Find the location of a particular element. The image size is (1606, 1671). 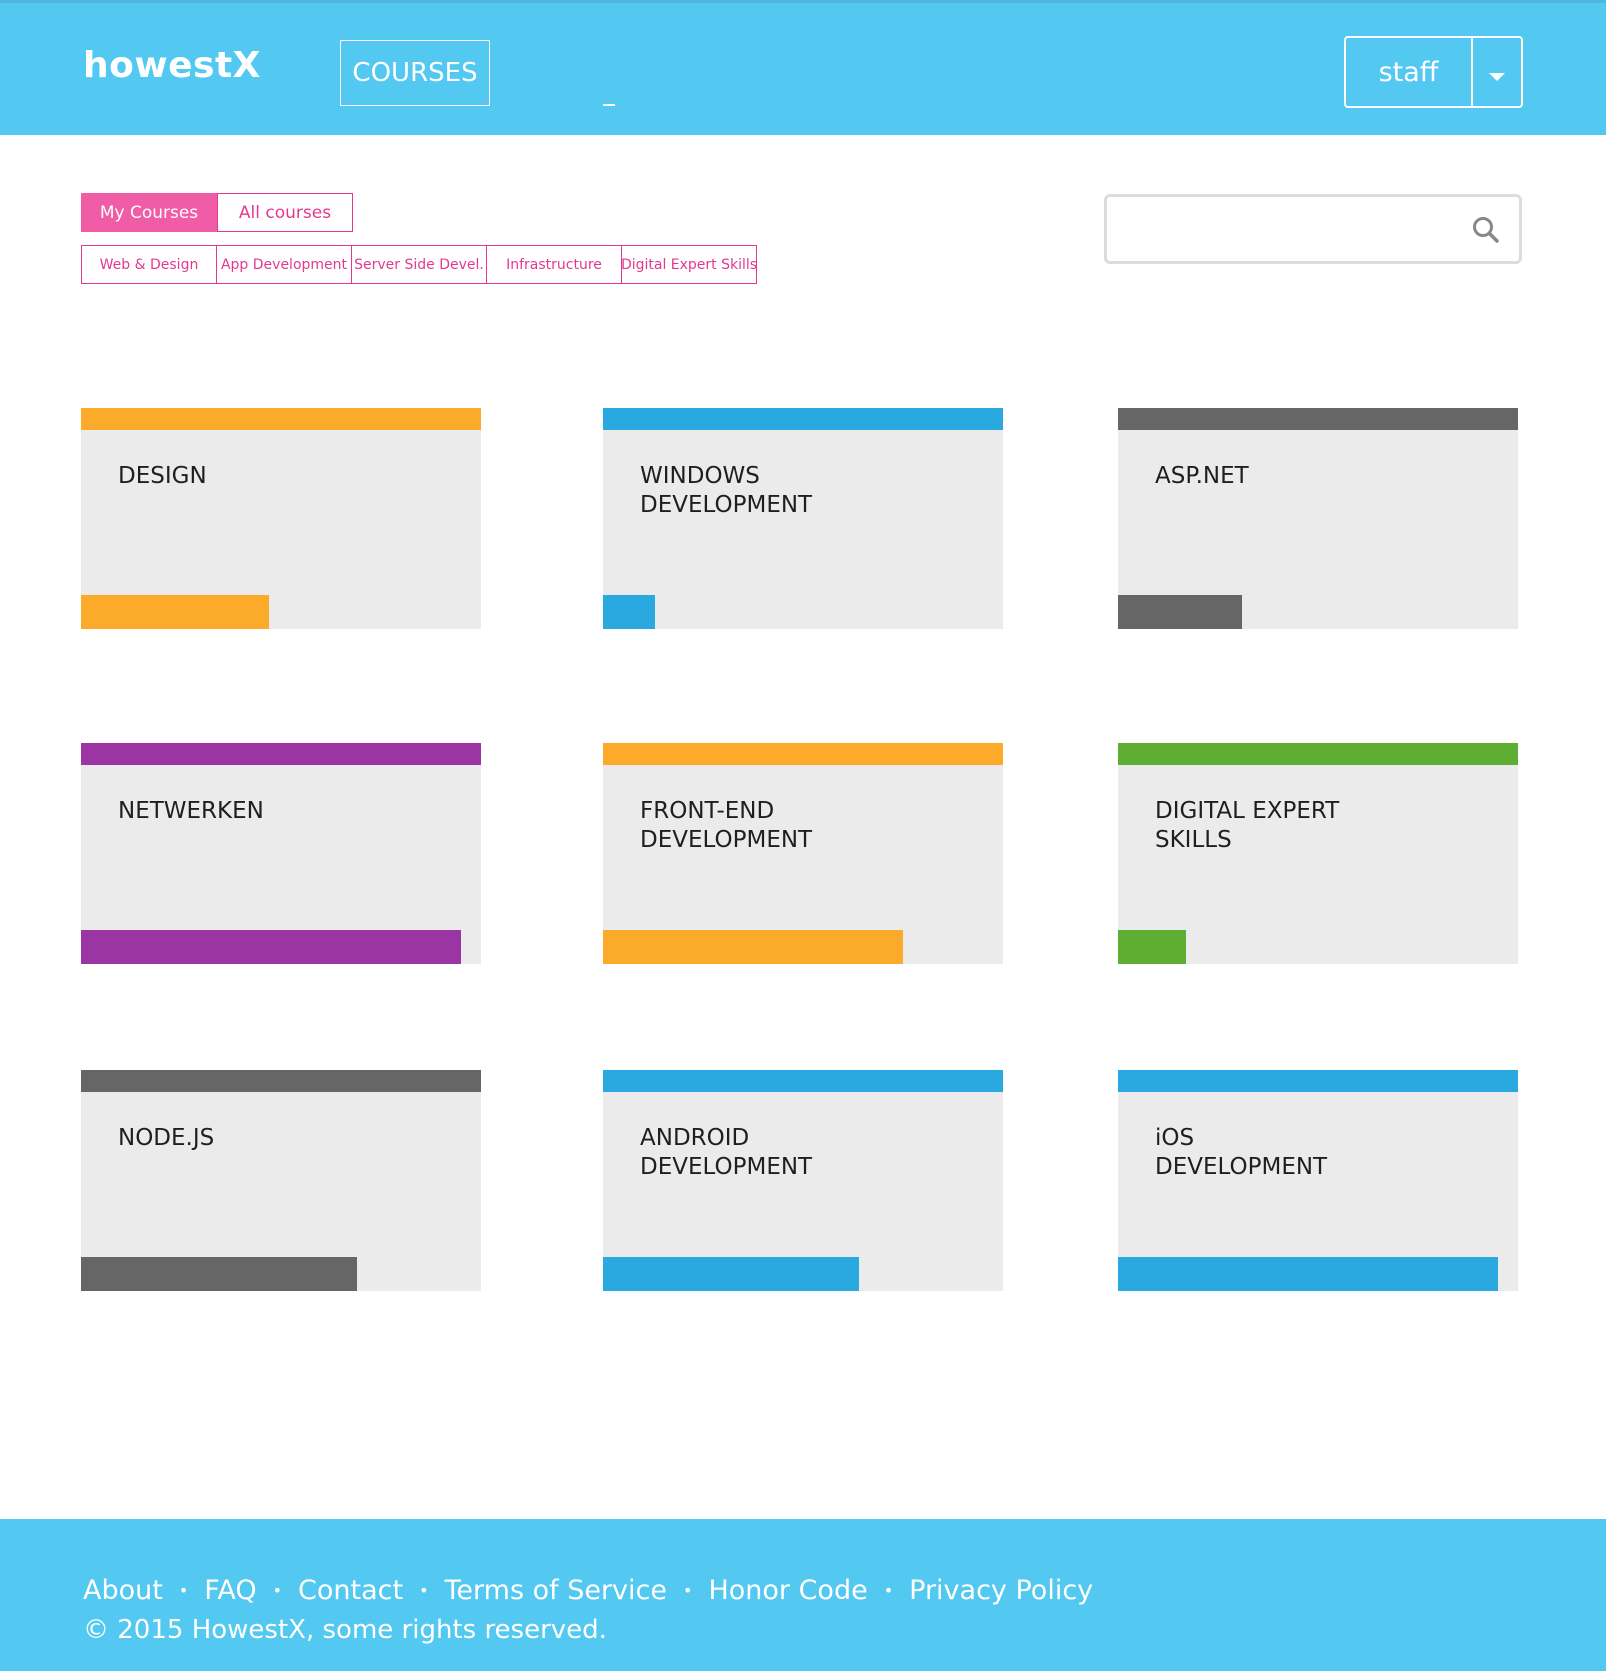

course-card: DIGITAL EXPERT SKILLS is located at coordinates (1318, 853).